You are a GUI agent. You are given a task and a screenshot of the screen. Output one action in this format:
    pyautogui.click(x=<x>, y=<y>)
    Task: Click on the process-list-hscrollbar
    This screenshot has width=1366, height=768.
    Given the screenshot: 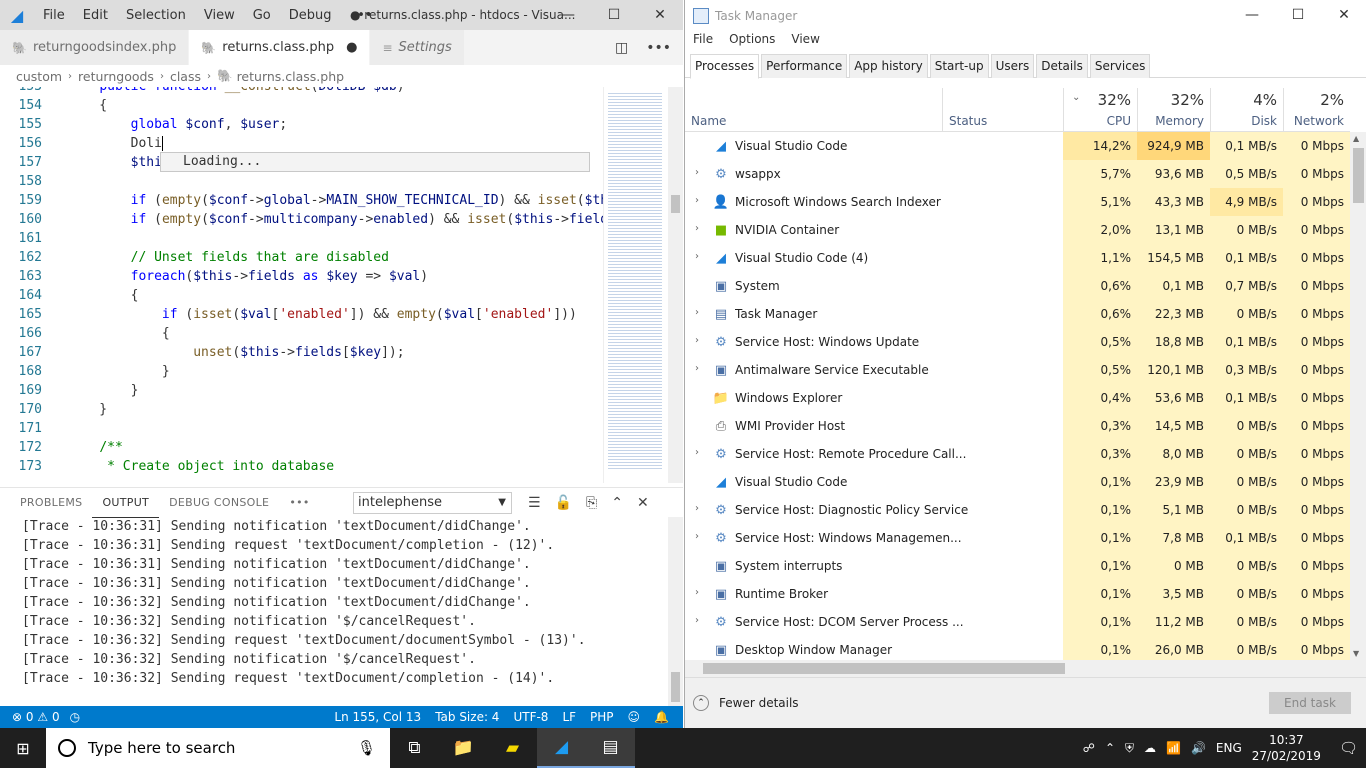 What is the action you would take?
    pyautogui.click(x=1025, y=668)
    